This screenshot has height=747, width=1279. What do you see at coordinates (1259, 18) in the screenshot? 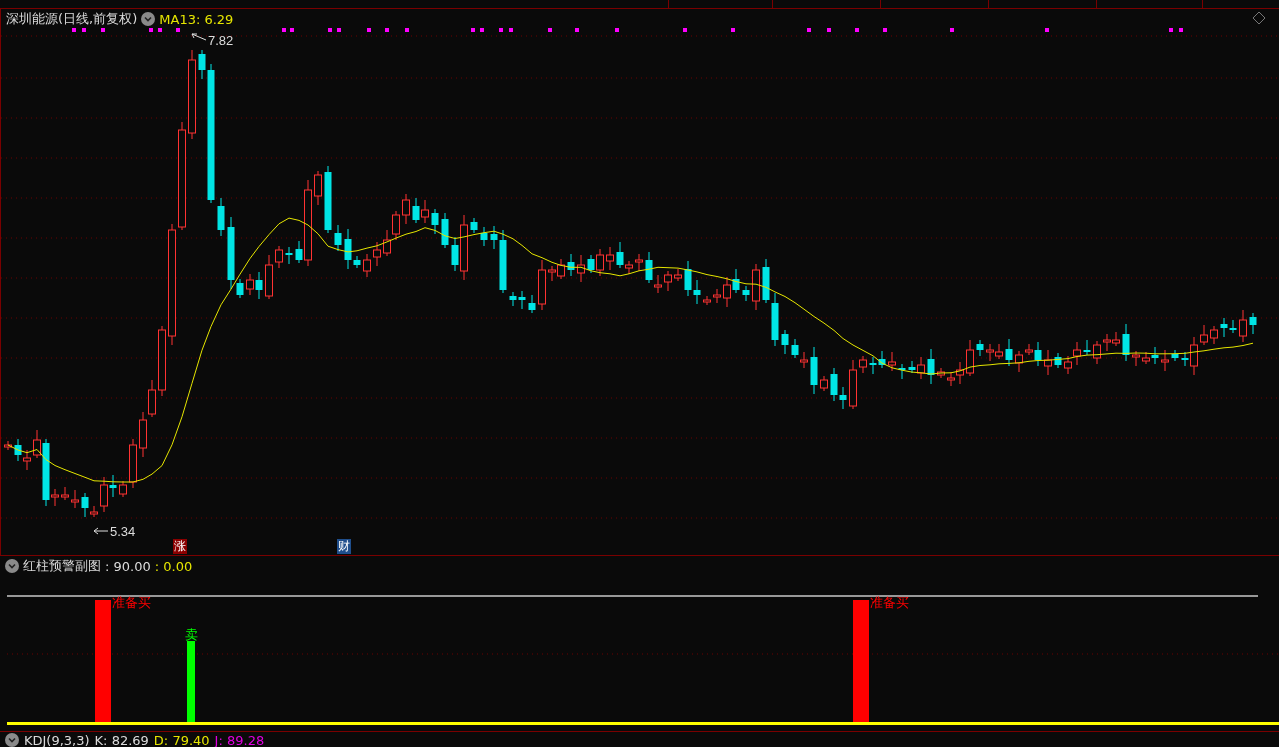
I see `diamond-icon` at bounding box center [1259, 18].